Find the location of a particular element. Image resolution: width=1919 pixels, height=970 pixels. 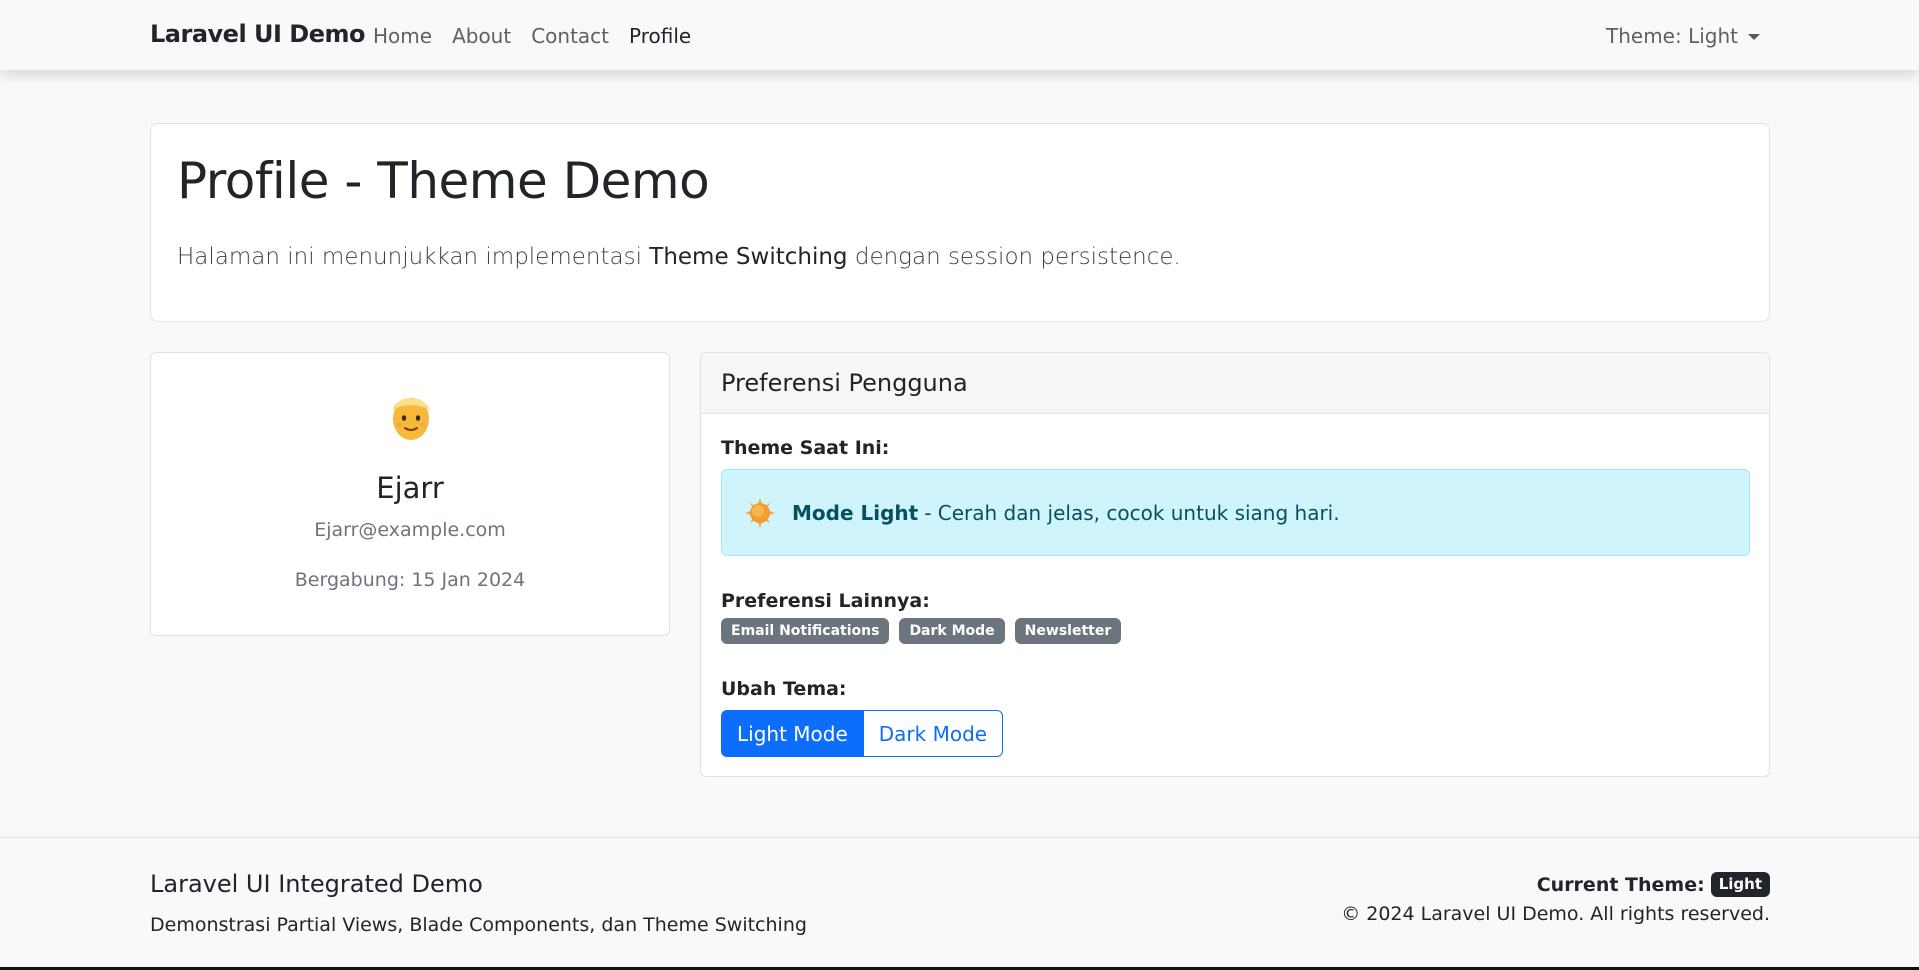

footer-title: Laravel UI Integrated Demo is located at coordinates (316, 884).